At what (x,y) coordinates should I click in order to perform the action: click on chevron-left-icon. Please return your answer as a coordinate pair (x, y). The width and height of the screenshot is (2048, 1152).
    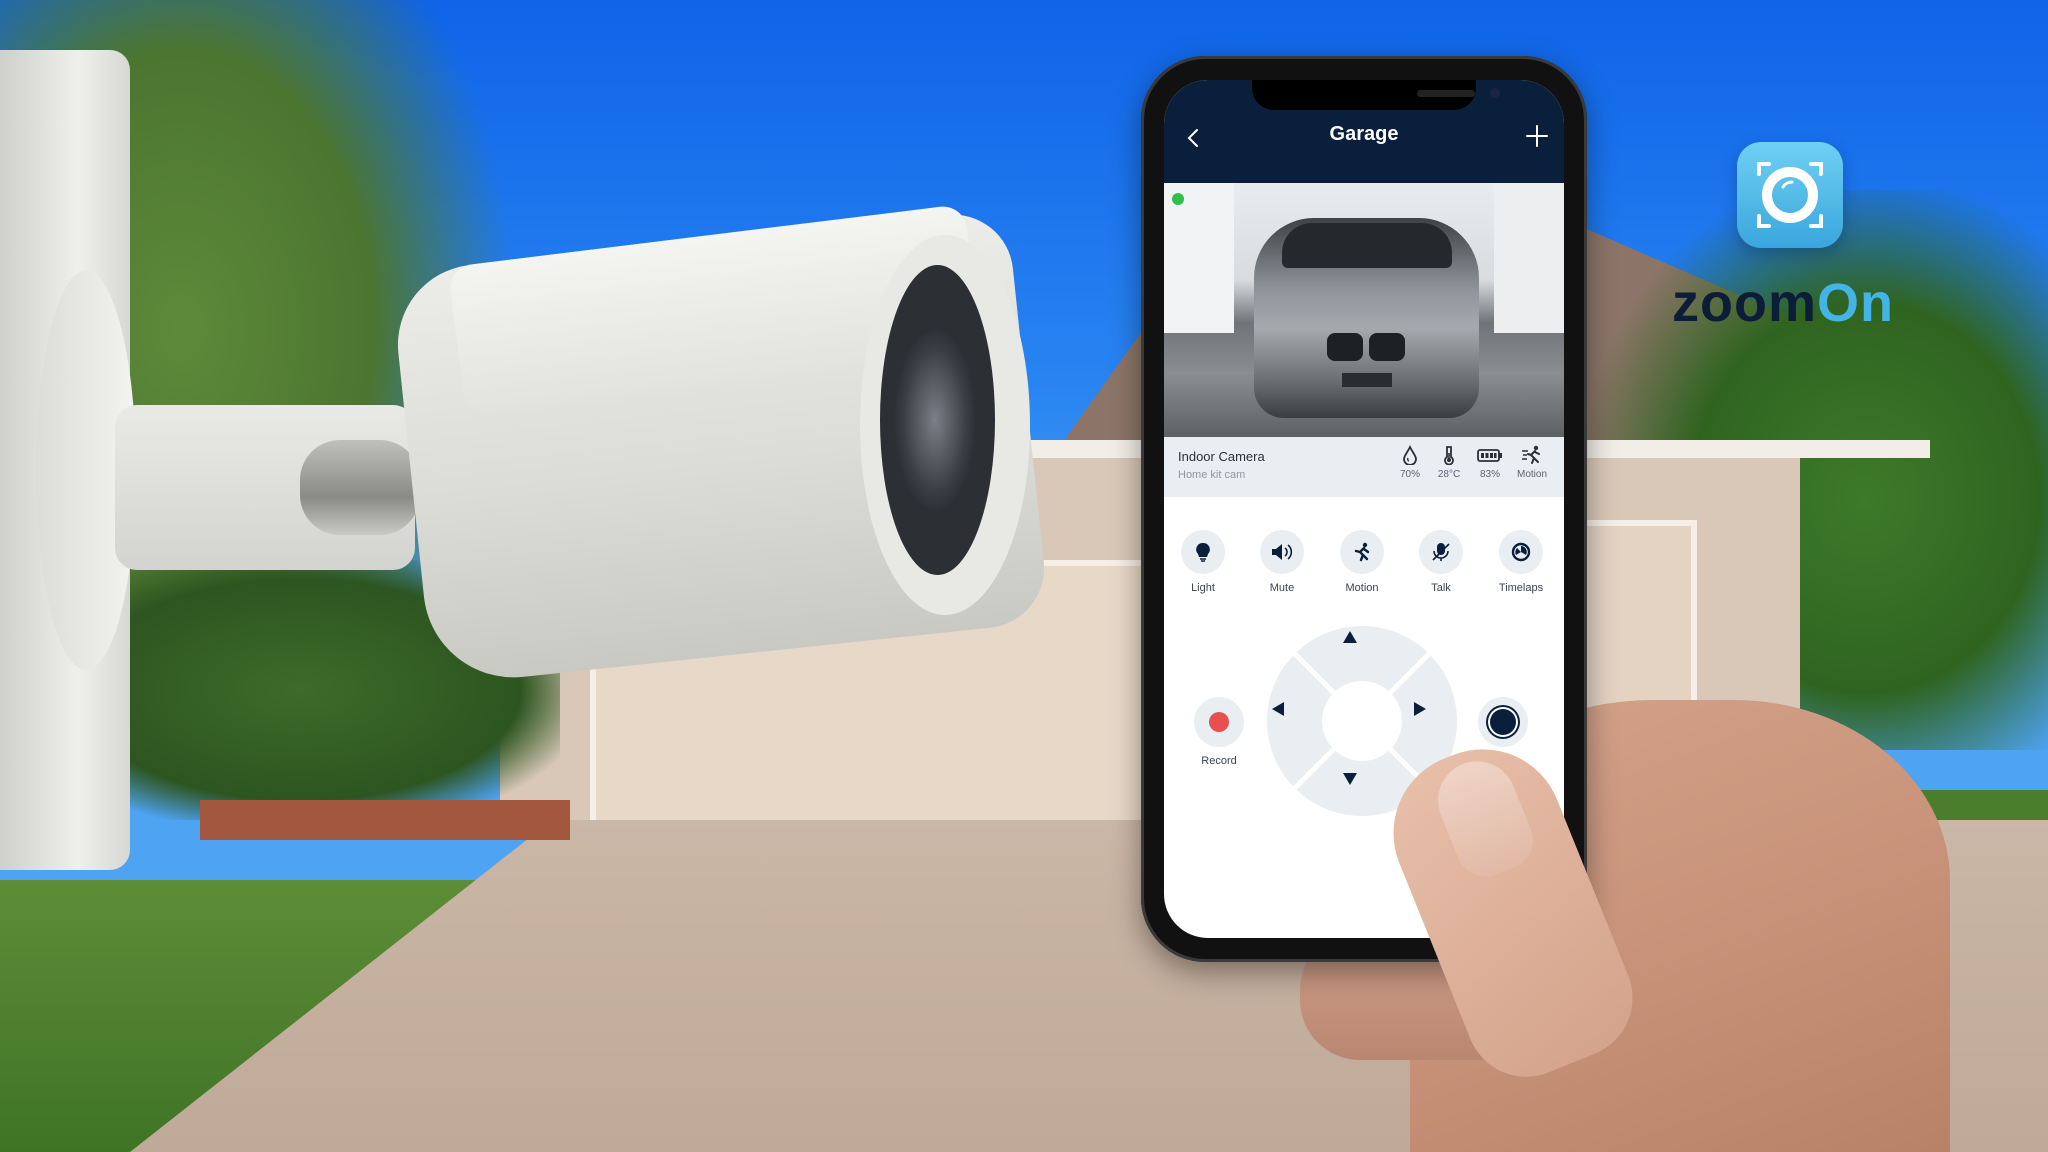
    Looking at the image, I should click on (1192, 138).